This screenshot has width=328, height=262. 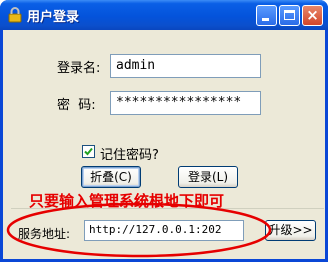 I want to click on remember-password-label: 记住密码?, so click(x=129, y=153).